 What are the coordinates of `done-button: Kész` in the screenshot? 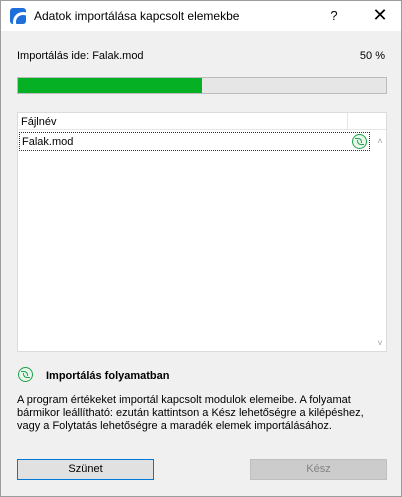 It's located at (318, 469).